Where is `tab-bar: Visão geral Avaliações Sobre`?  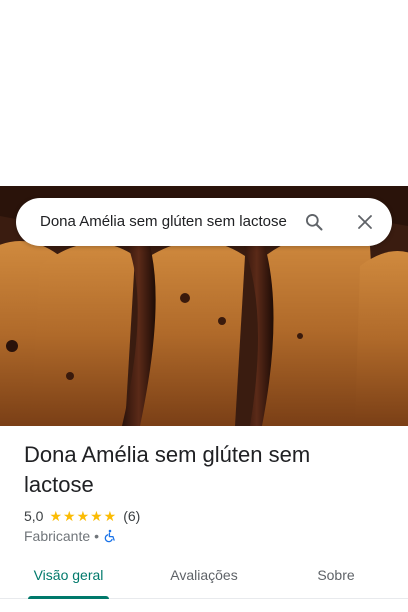
tab-bar: Visão geral Avaliações Sobre is located at coordinates (204, 578).